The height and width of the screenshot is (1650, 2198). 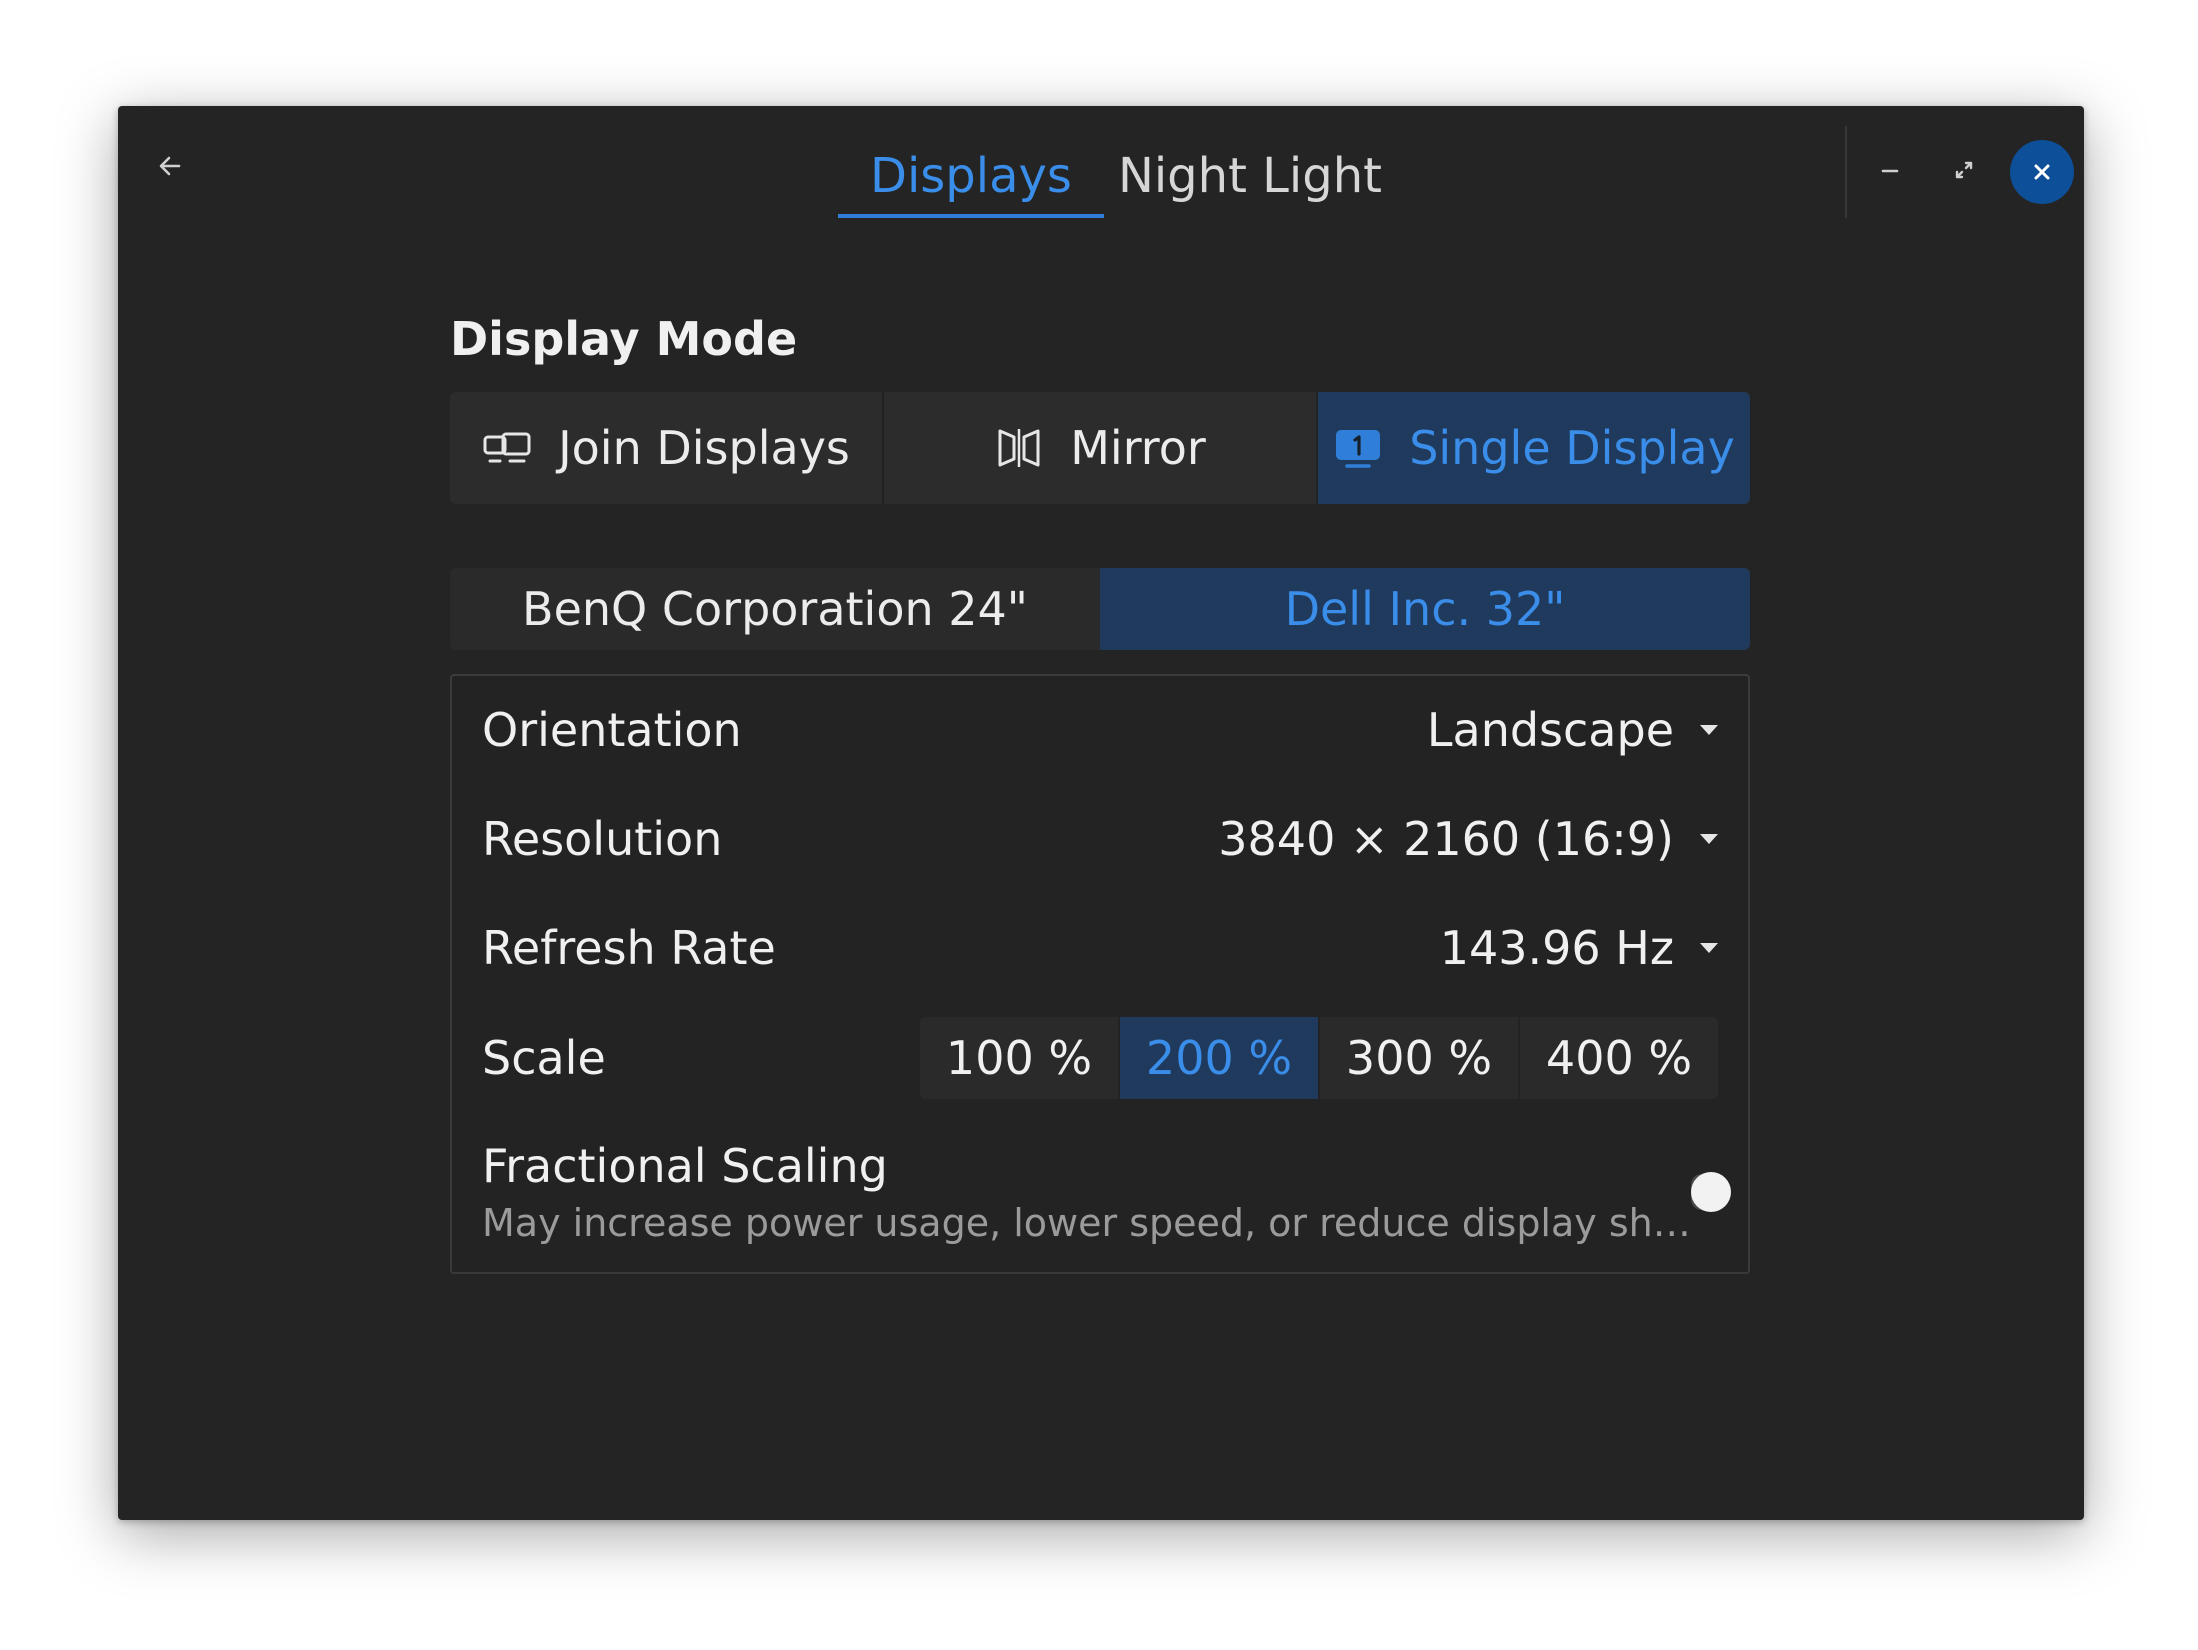 What do you see at coordinates (602, 839) in the screenshot?
I see `resolution-label: Resolution` at bounding box center [602, 839].